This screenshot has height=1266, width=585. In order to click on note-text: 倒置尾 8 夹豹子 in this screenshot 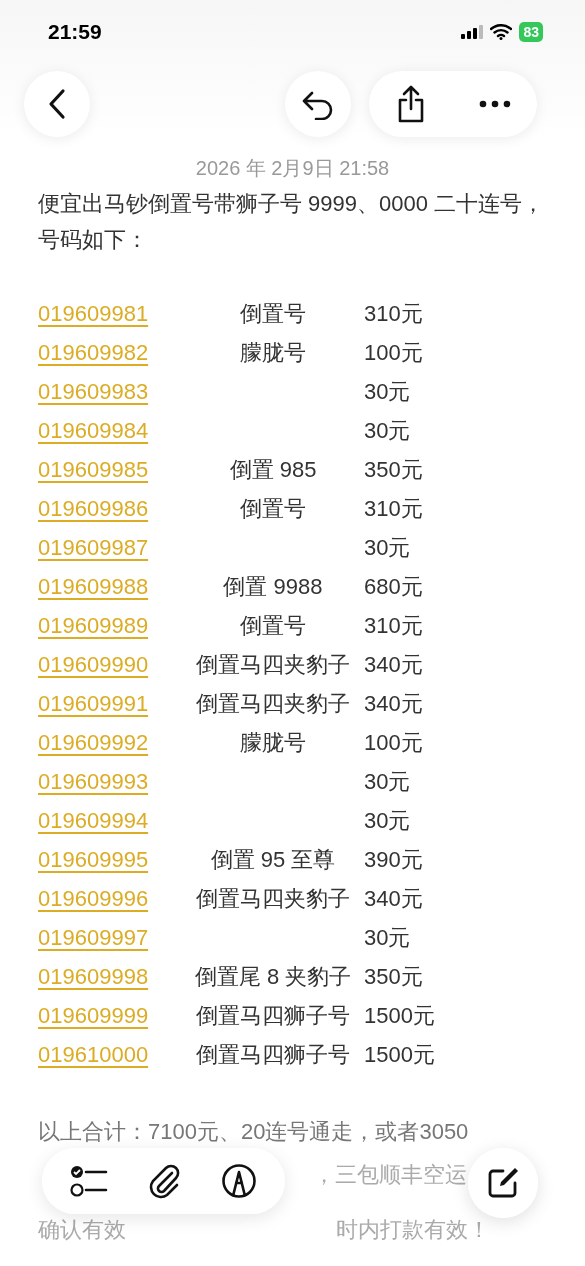, I will do `click(273, 976)`.